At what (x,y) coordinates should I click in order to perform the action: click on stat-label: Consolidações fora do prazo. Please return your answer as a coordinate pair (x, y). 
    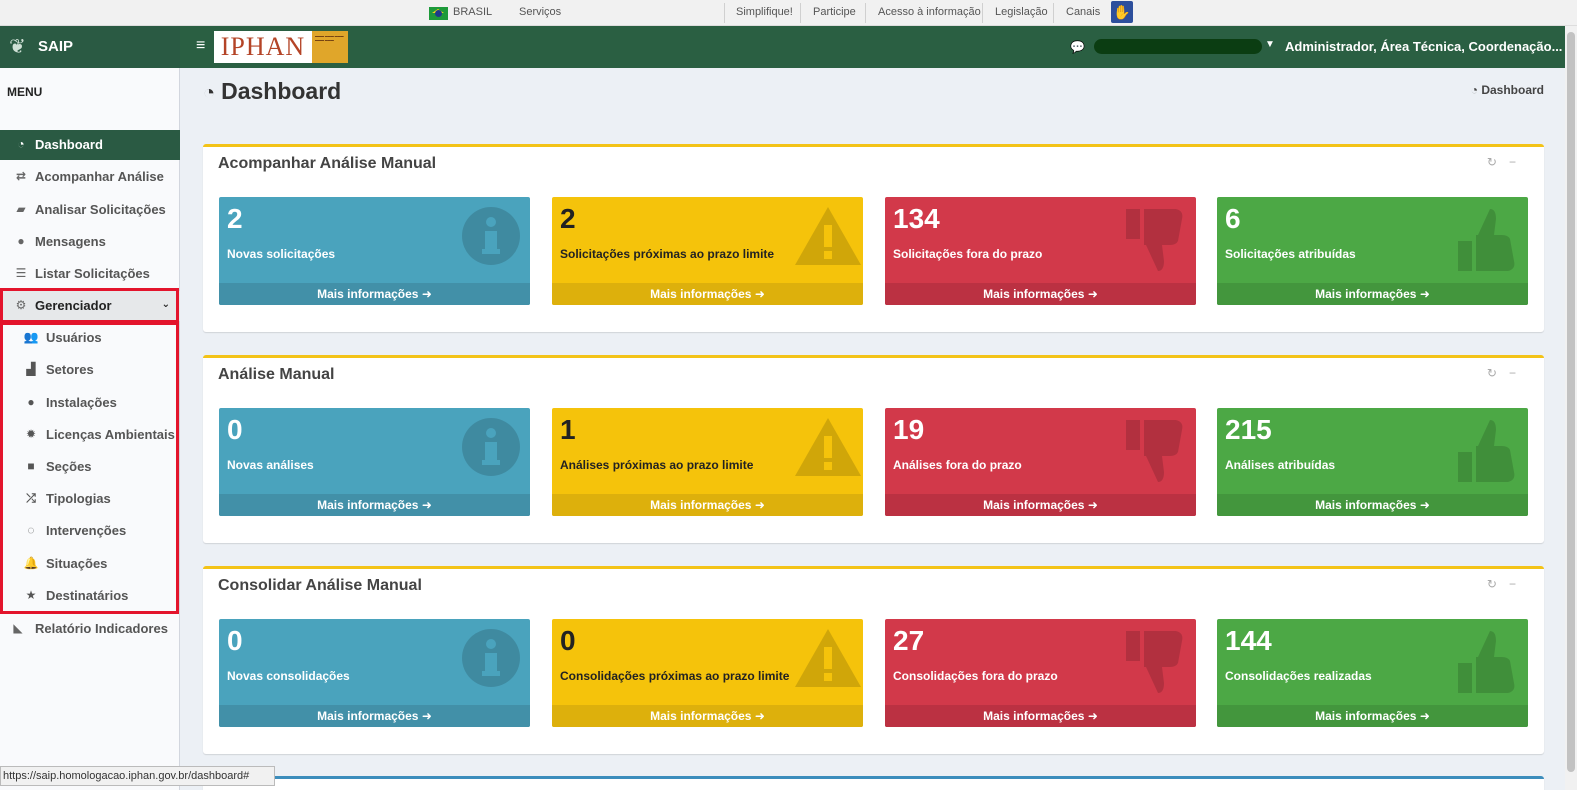
    Looking at the image, I should click on (975, 676).